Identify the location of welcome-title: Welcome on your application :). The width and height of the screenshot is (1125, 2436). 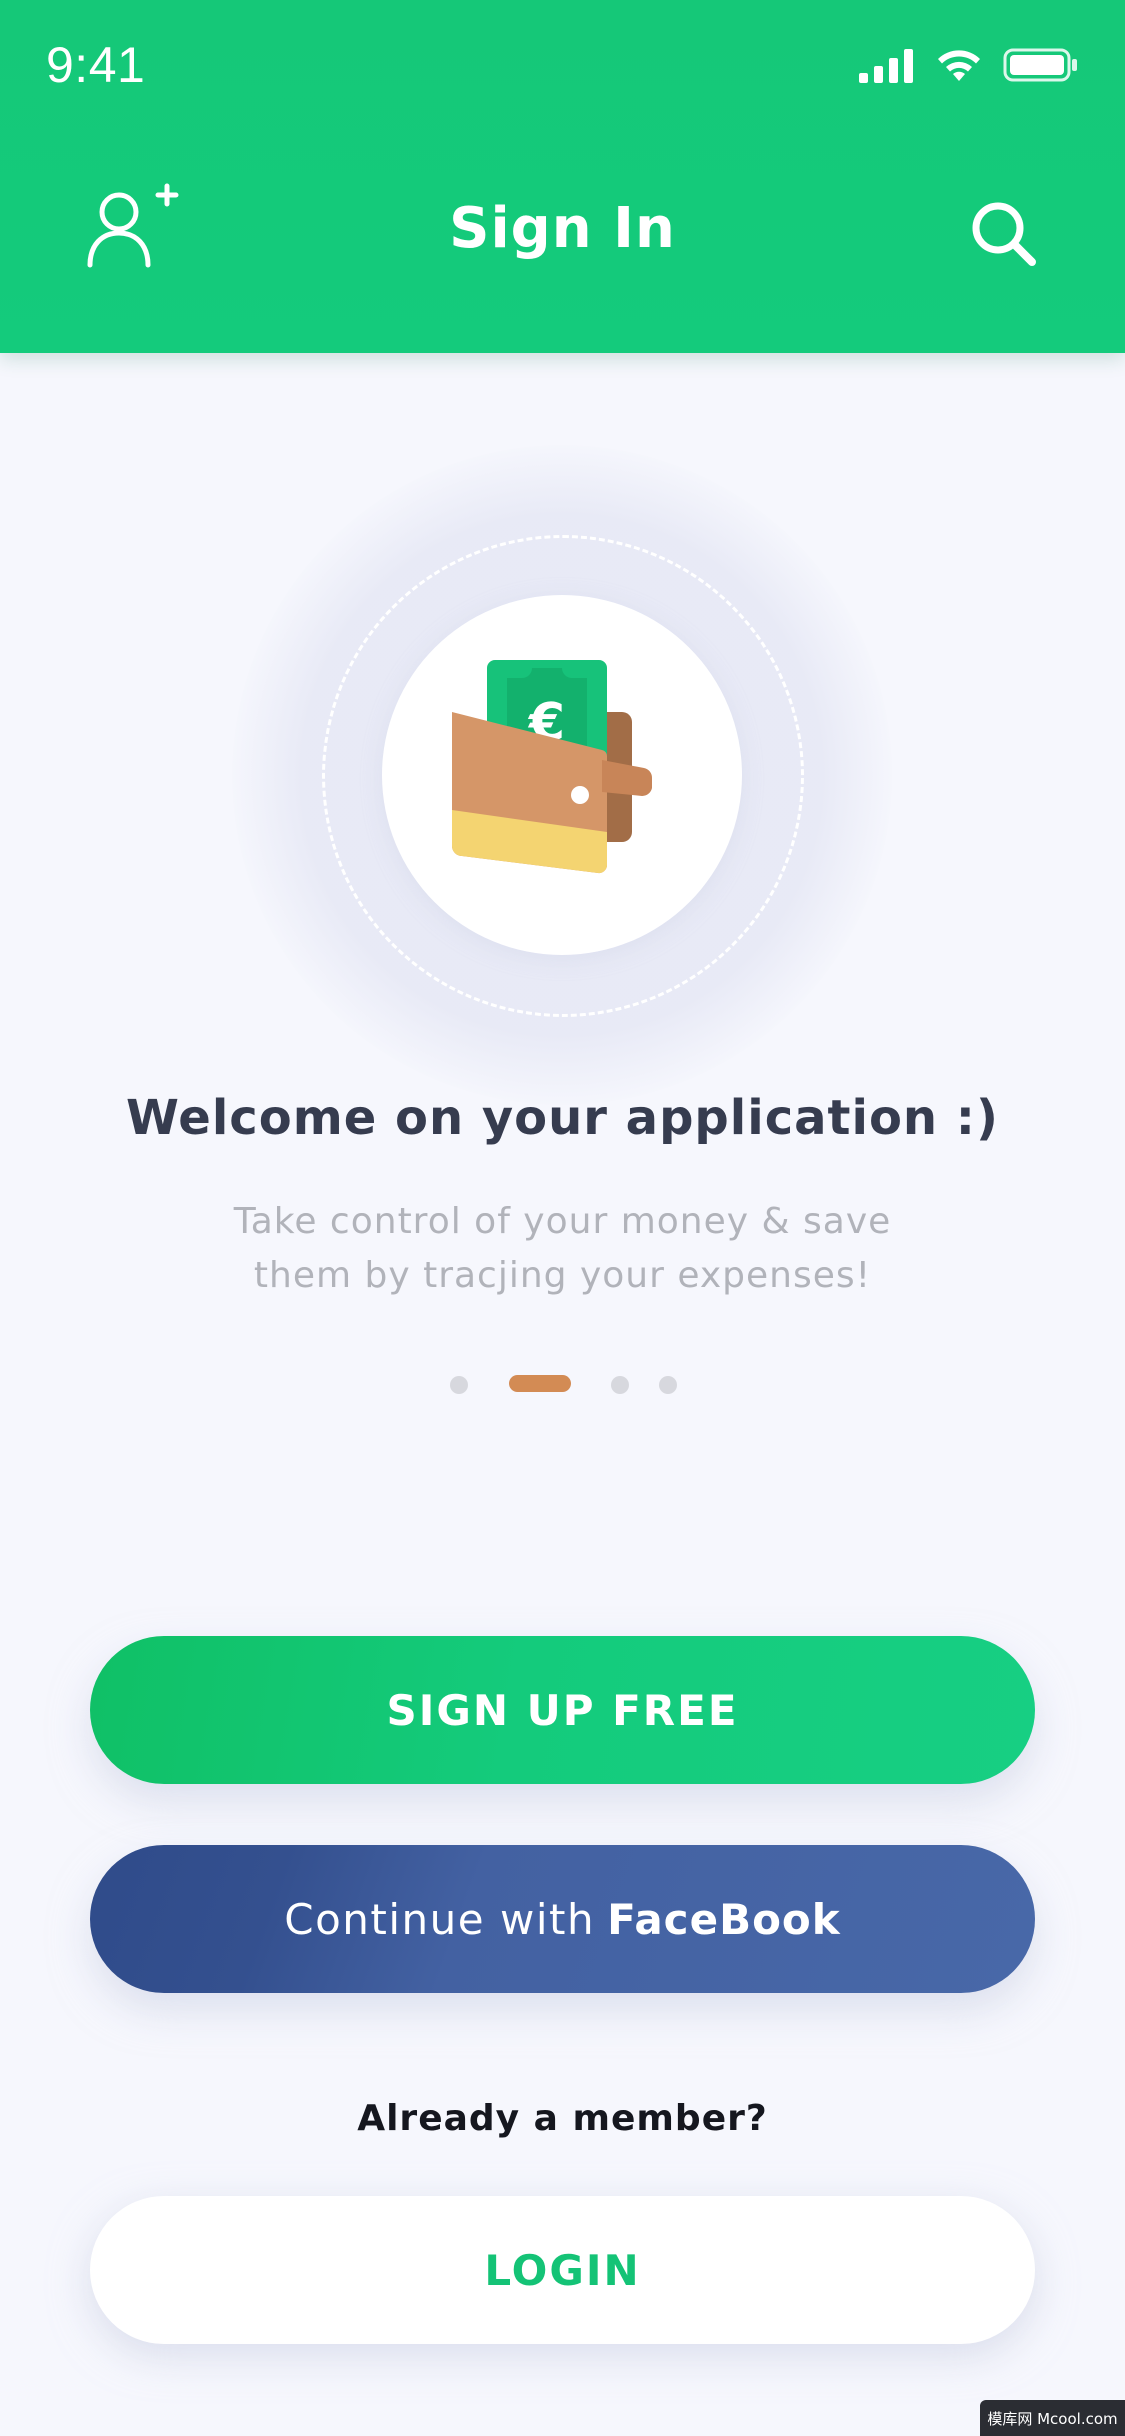
(562, 1118).